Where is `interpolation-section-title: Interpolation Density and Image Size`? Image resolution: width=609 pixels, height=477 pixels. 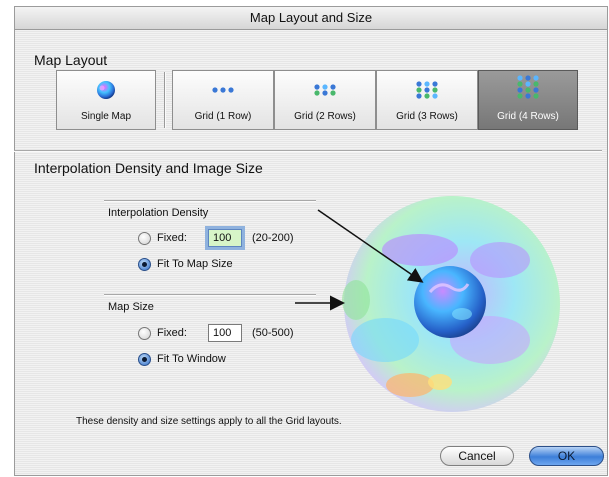
interpolation-section-title: Interpolation Density and Image Size is located at coordinates (148, 168).